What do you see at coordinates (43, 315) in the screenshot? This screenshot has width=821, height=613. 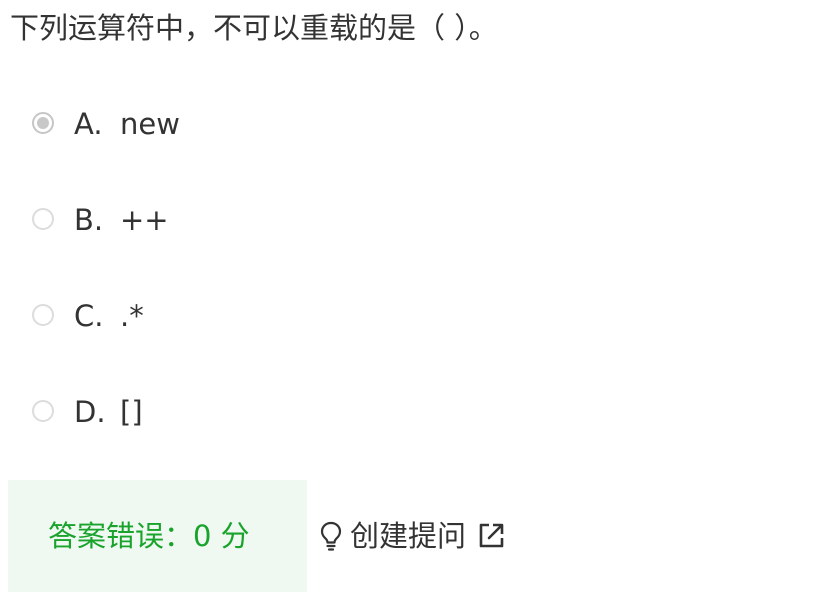 I see `radio-c` at bounding box center [43, 315].